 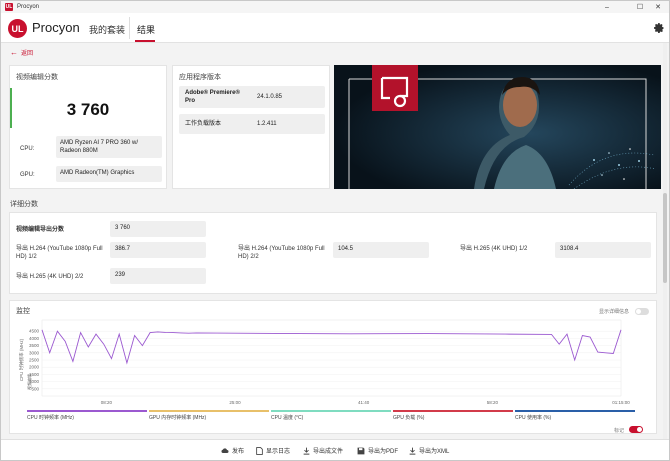 What do you see at coordinates (200, 77) in the screenshot?
I see `app-version-title: 应用程序版本` at bounding box center [200, 77].